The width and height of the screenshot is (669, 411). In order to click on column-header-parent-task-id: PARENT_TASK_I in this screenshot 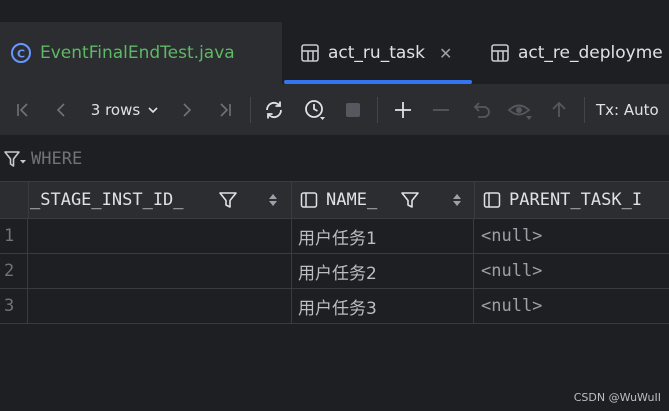, I will do `click(572, 200)`.